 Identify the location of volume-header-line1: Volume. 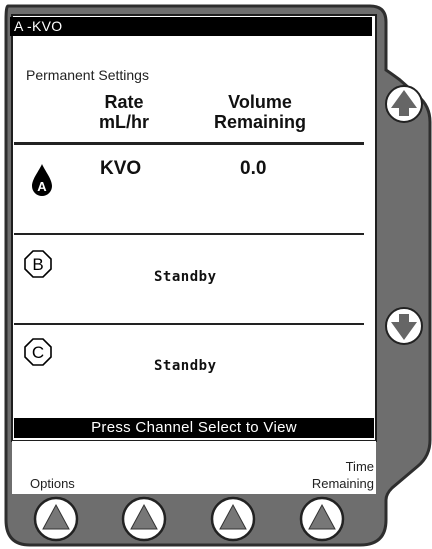
(260, 102).